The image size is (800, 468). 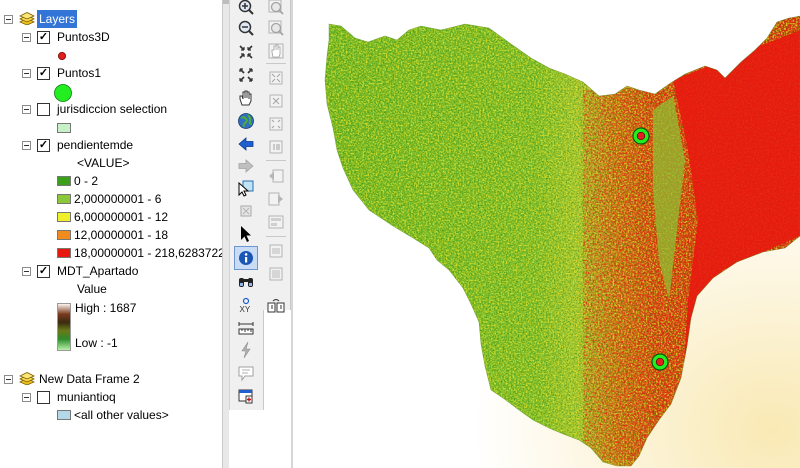 What do you see at coordinates (110, 19) in the screenshot?
I see `data-frame-layers: Layers` at bounding box center [110, 19].